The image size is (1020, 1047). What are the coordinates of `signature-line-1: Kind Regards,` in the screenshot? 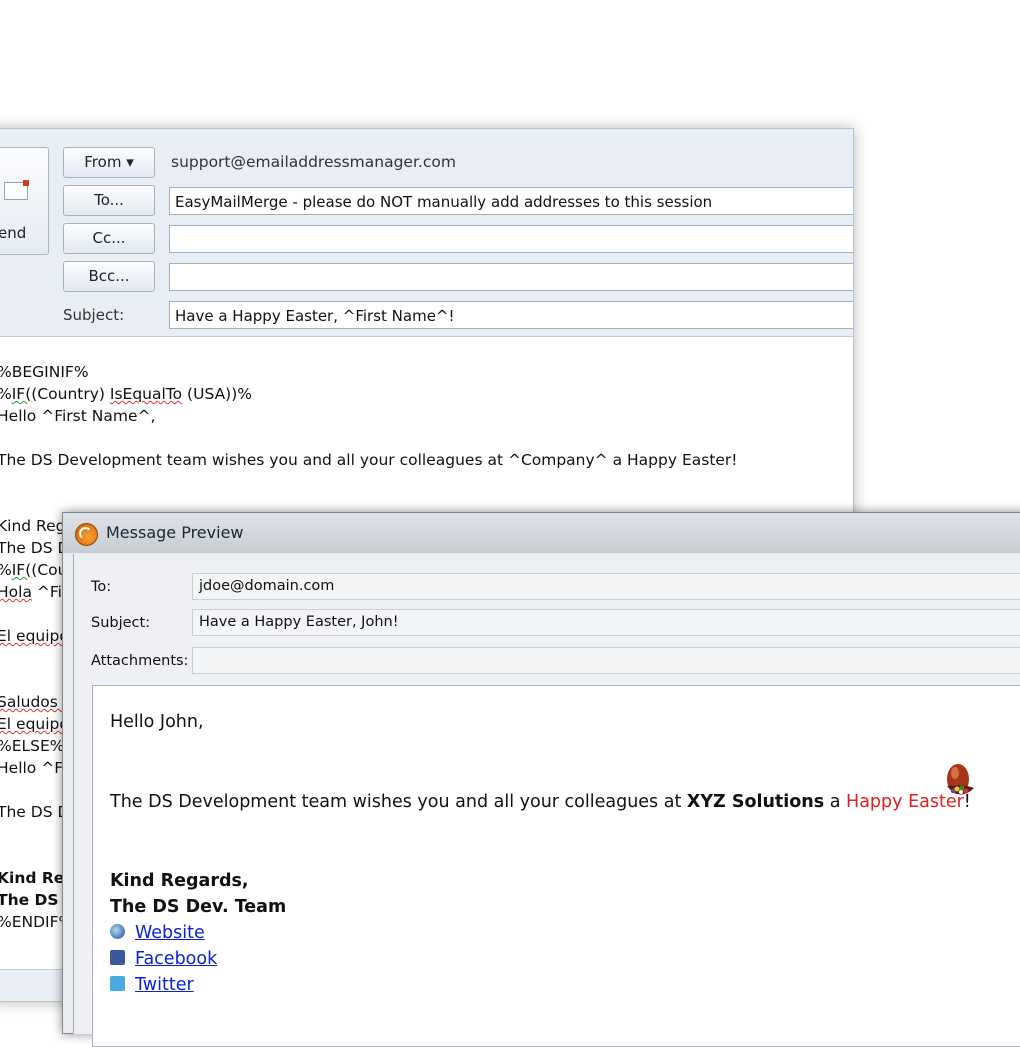 It's located at (179, 881).